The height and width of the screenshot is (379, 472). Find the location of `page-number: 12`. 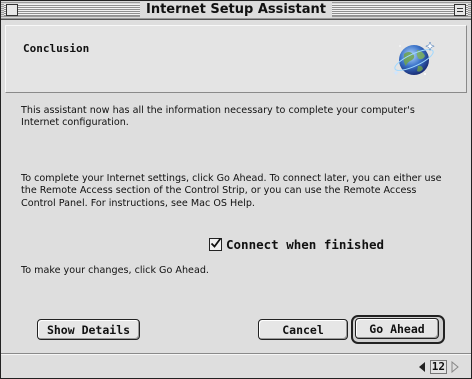

page-number: 12 is located at coordinates (438, 366).